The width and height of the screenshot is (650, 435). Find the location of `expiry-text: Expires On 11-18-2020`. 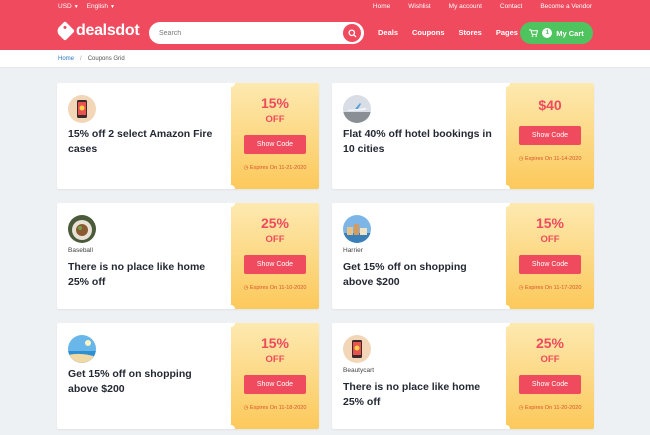

expiry-text: Expires On 11-18-2020 is located at coordinates (278, 408).